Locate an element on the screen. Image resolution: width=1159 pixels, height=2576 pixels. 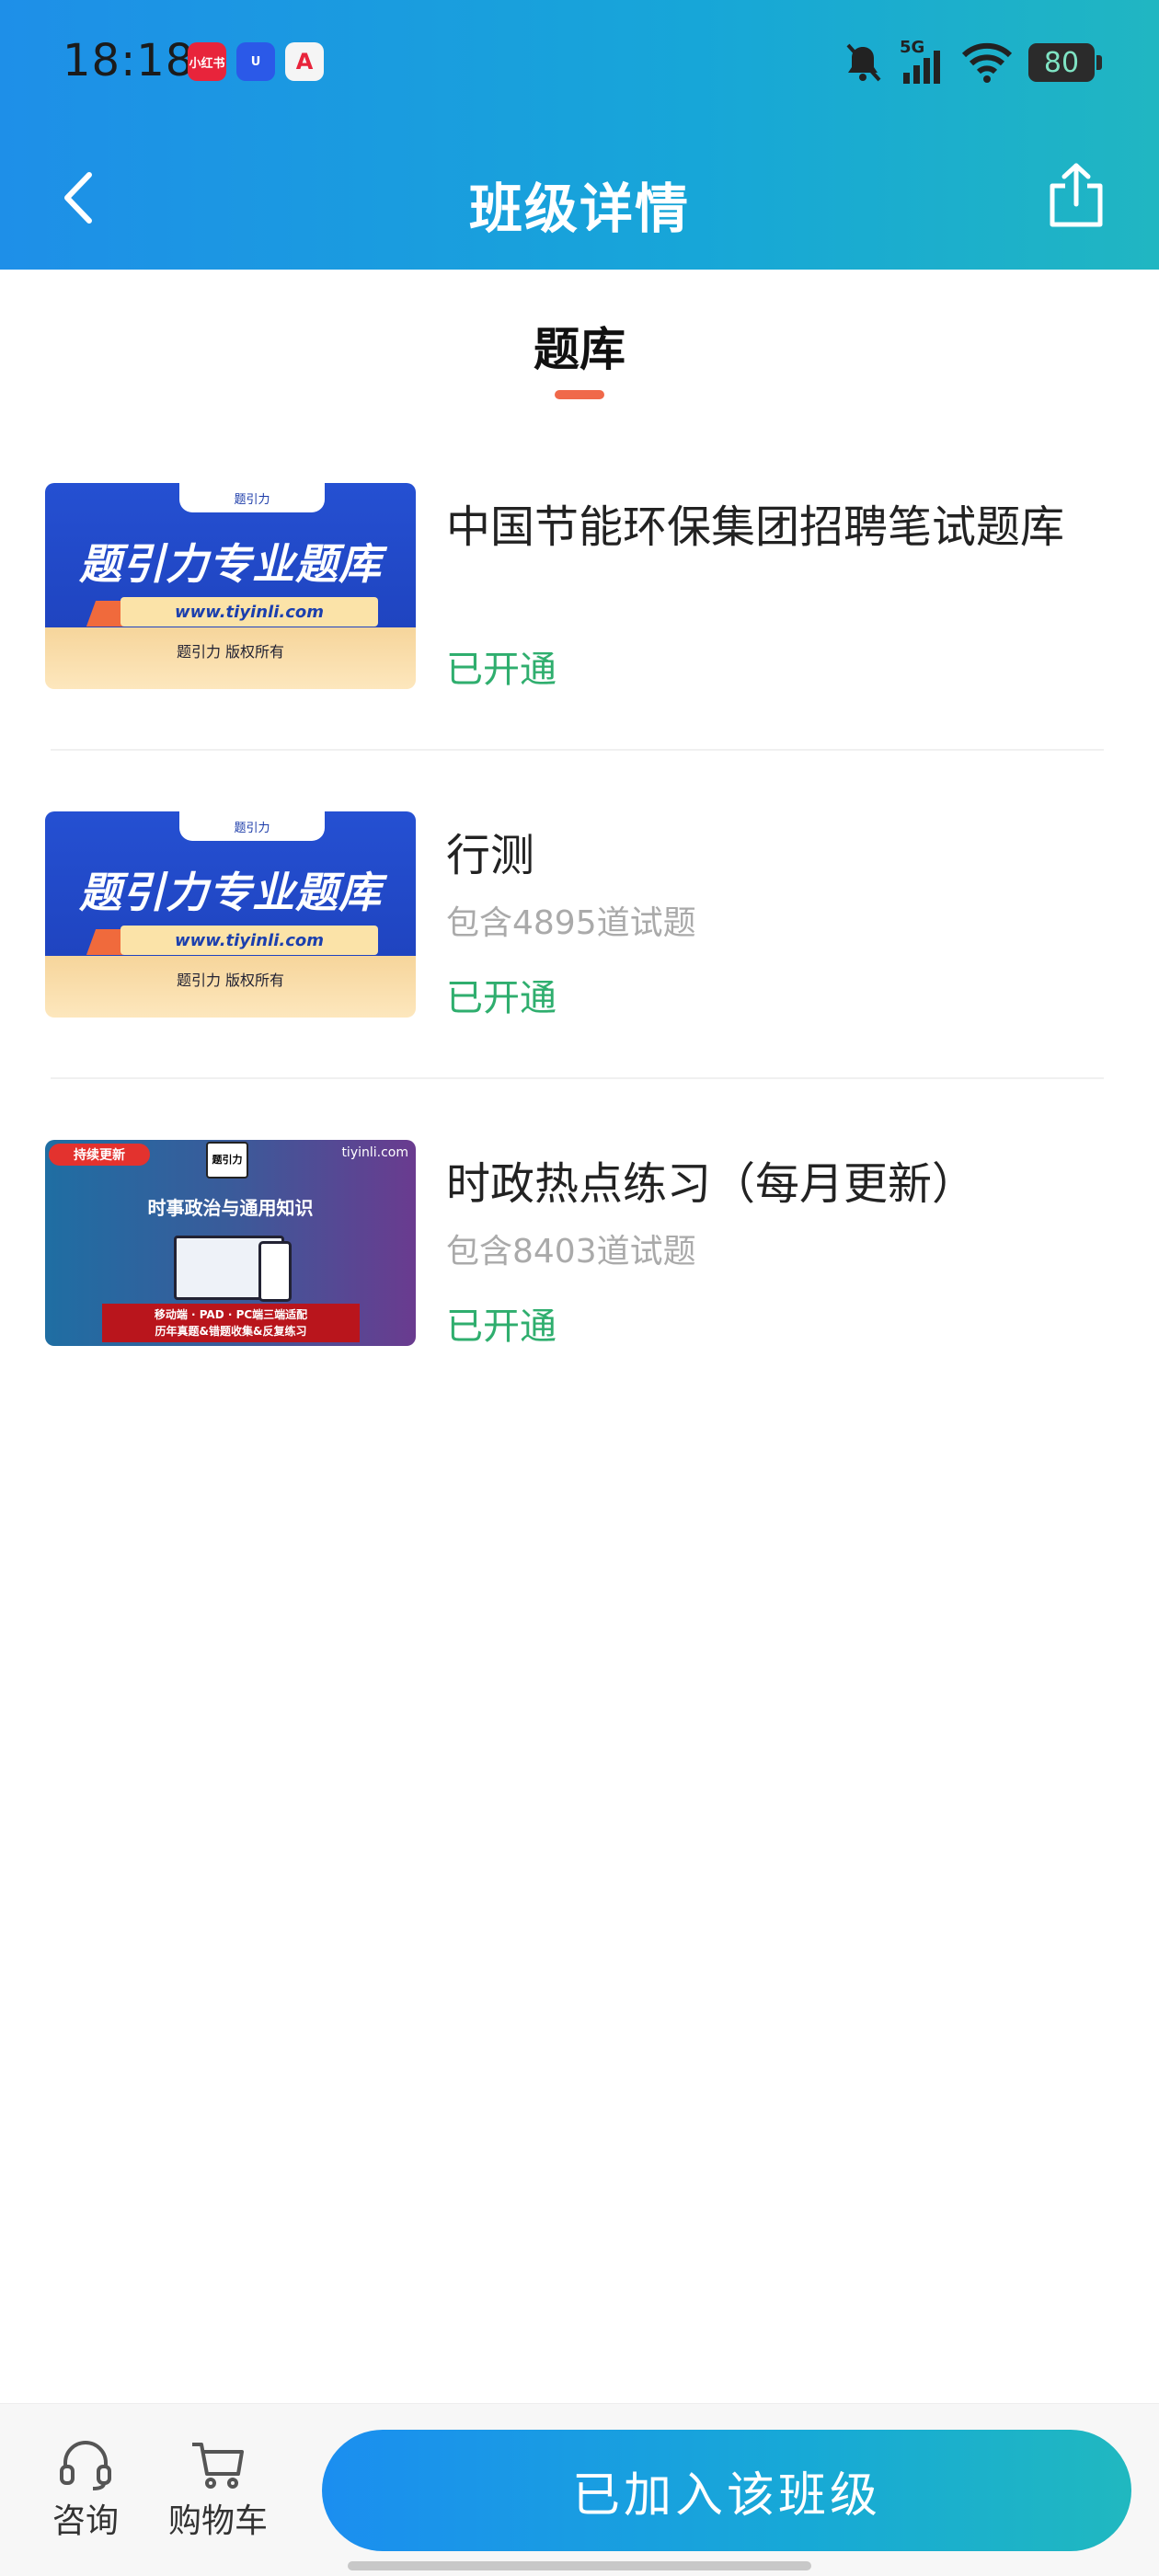
item-title: 时政热点练习（每月更新） is located at coordinates (711, 1184).